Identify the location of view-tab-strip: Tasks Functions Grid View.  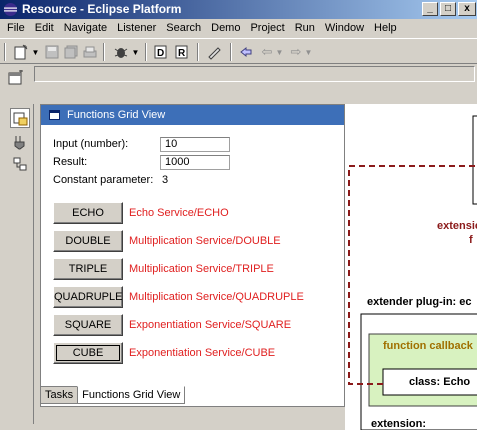
(113, 396).